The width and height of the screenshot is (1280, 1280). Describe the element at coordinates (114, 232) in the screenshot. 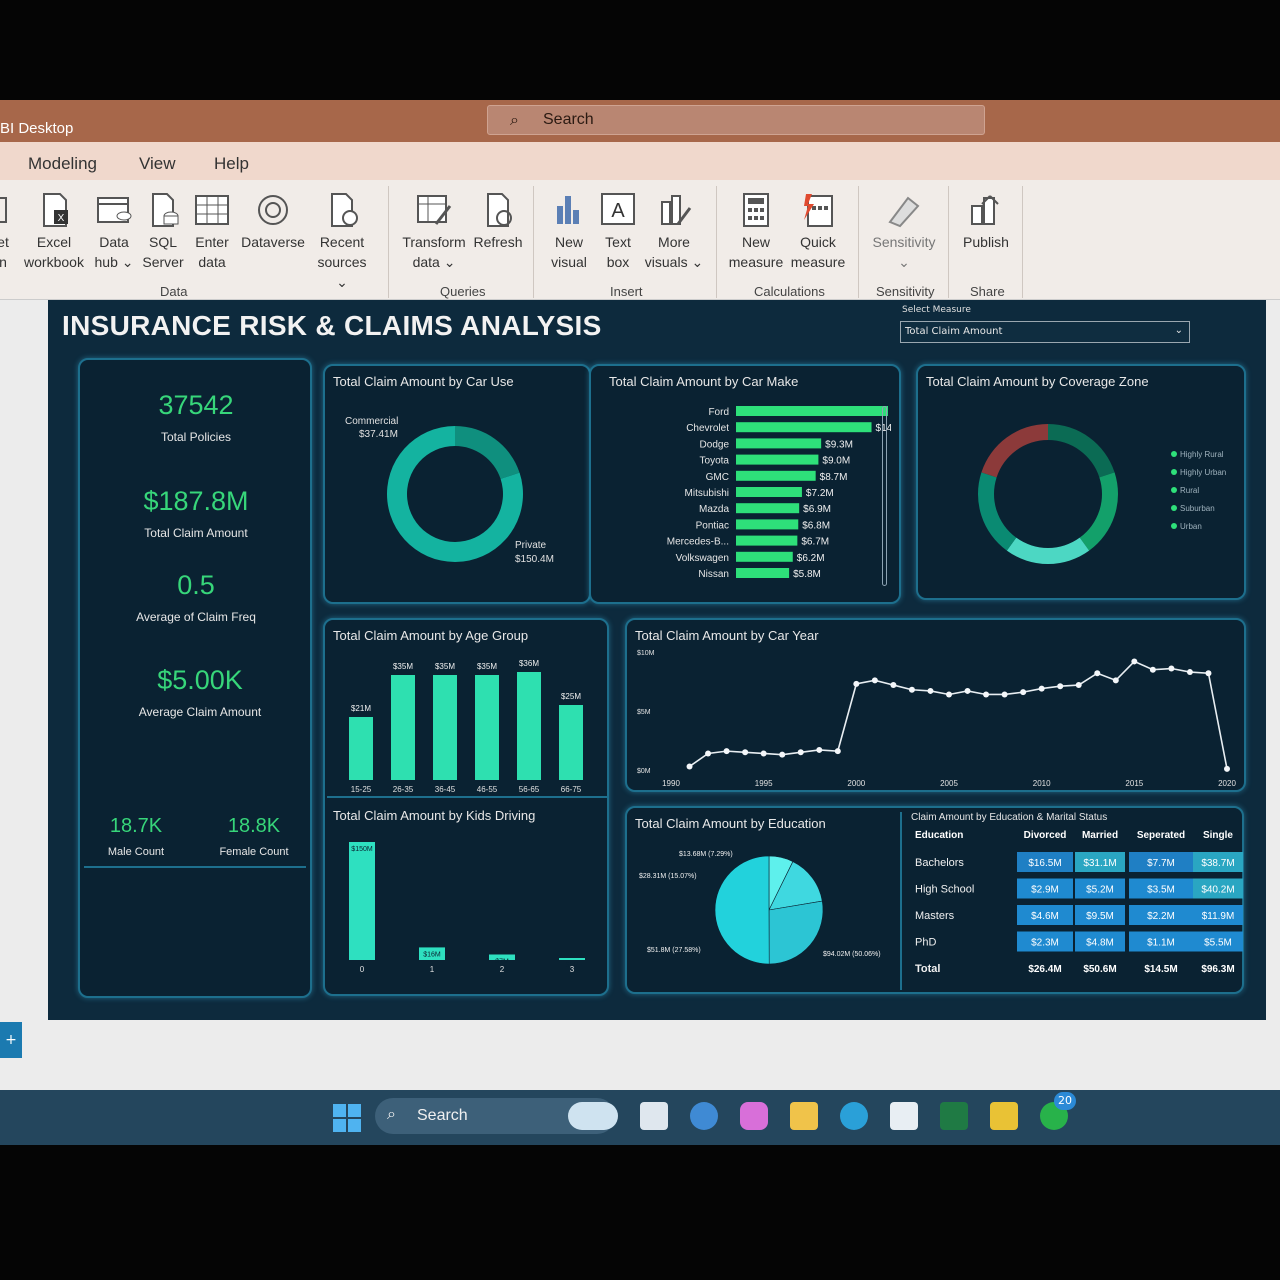

I see `data-hub-button: Data hub ⌄` at that location.